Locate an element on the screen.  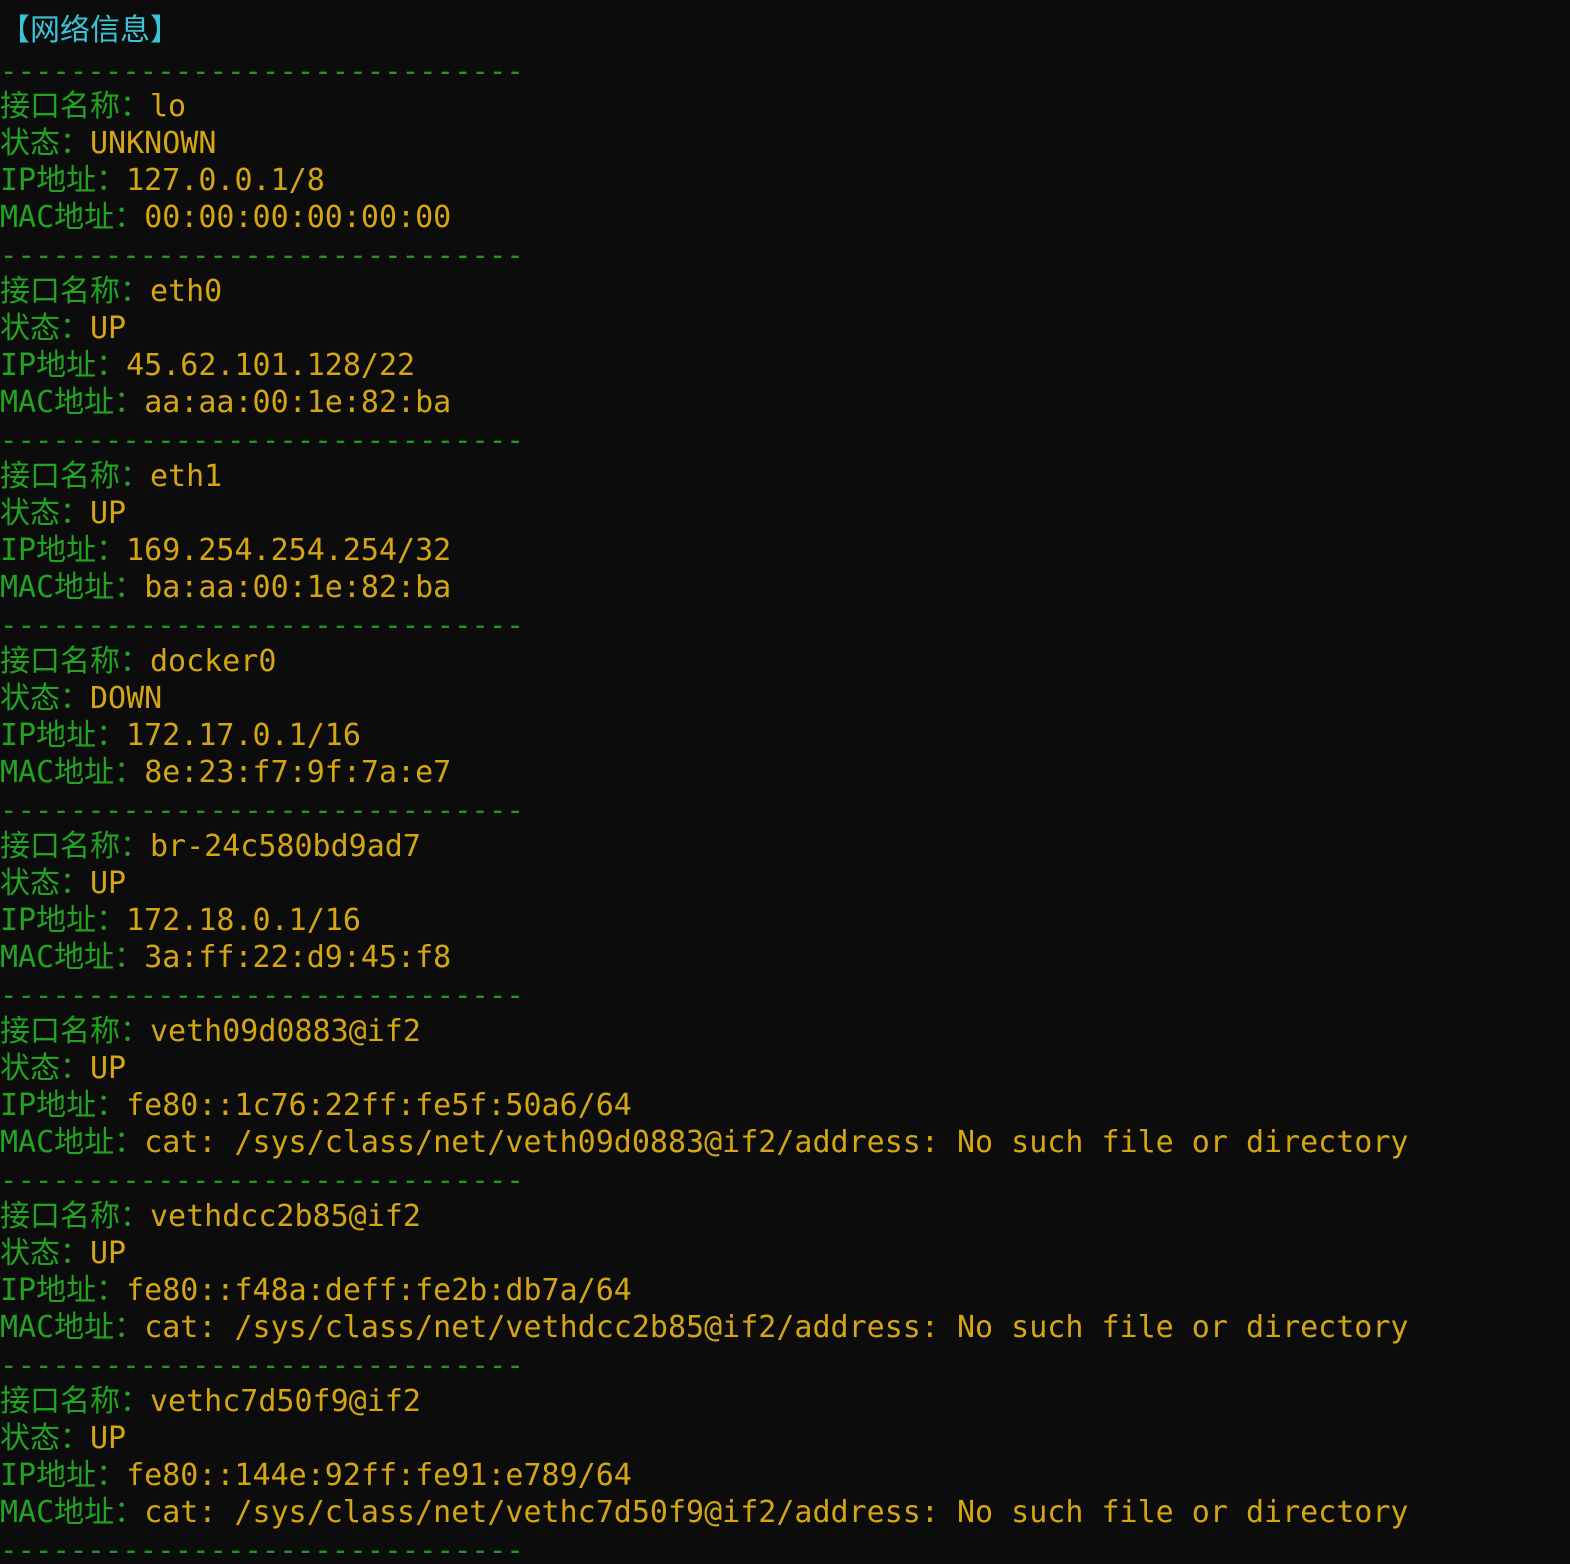
interface-name-value: docker0 is located at coordinates (213, 661).